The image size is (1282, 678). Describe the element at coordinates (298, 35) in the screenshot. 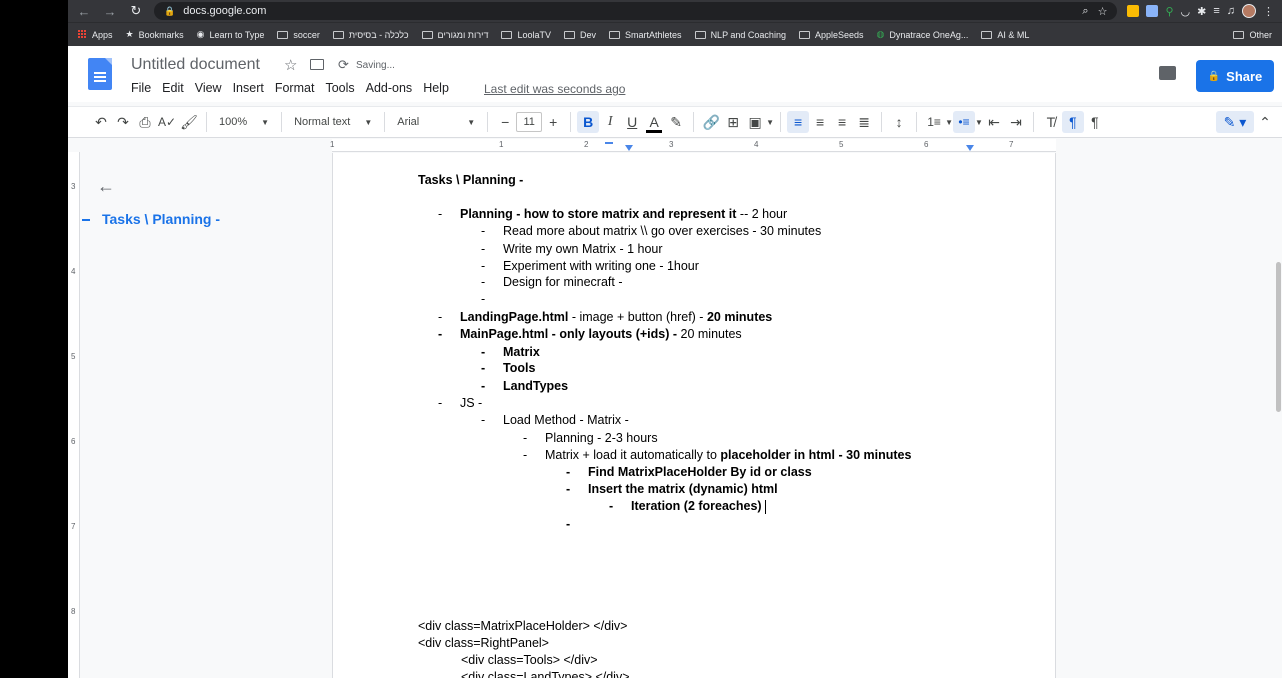

I see `bookmark-soccer: soccer` at that location.